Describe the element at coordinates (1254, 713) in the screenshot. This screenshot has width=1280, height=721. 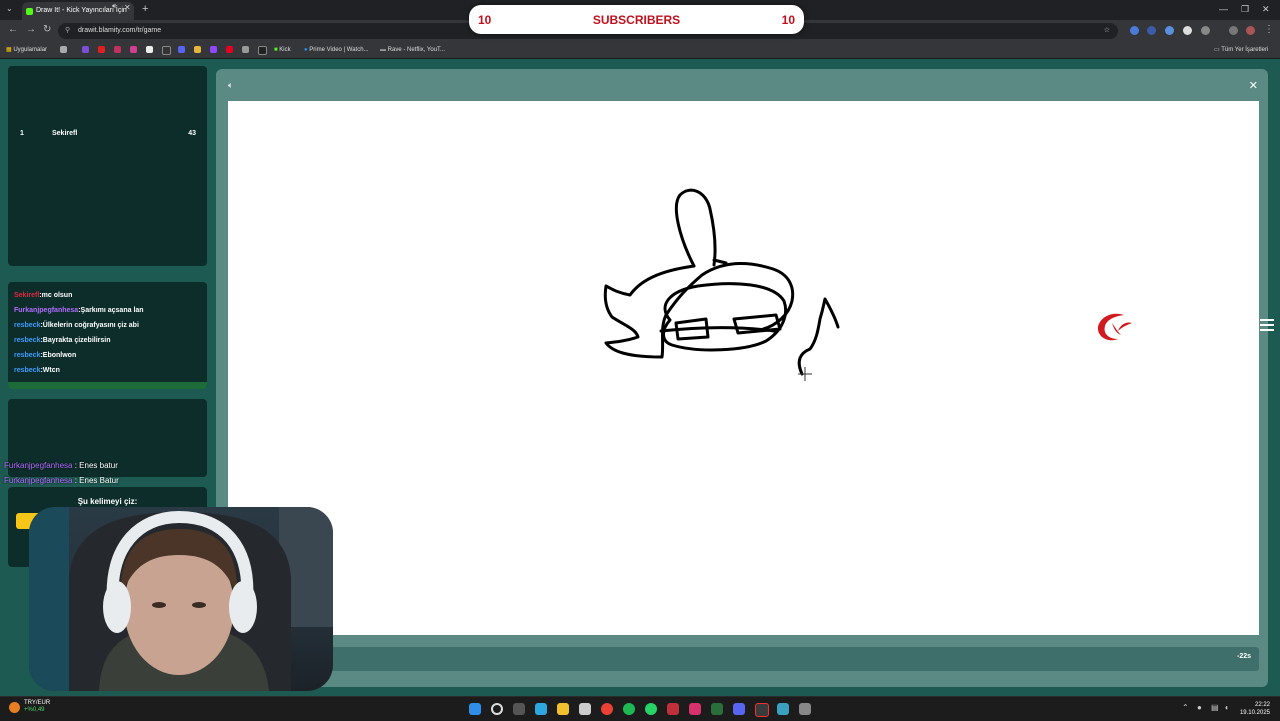
I see `clock-date: 19.10.2025` at that location.